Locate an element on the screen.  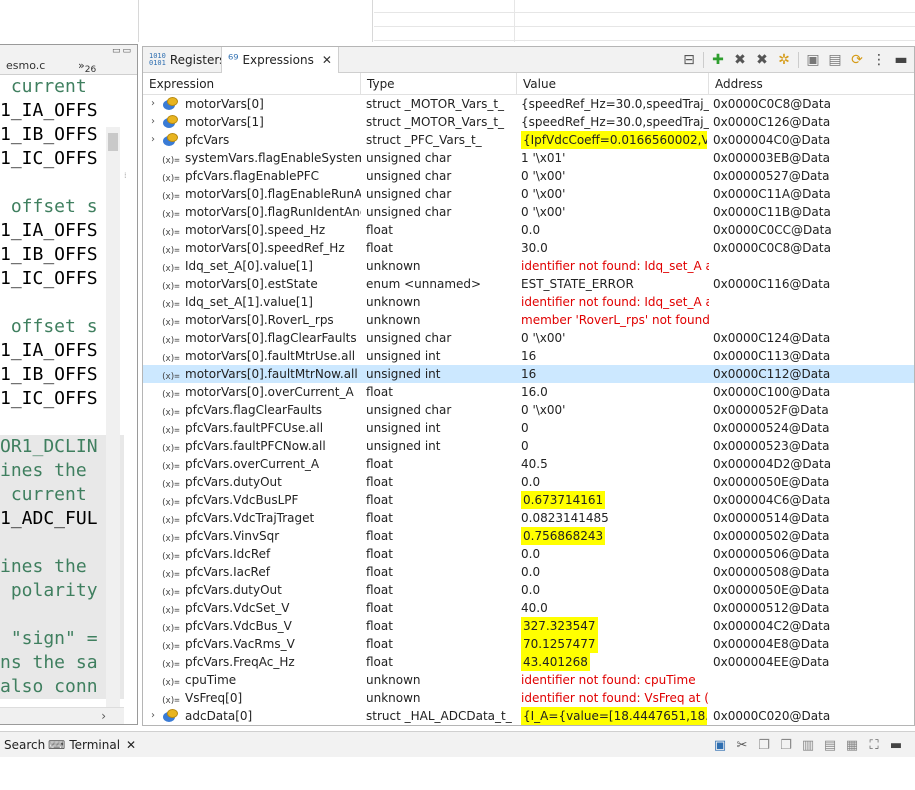
select-all-icon: ▤ is located at coordinates (830, 745).